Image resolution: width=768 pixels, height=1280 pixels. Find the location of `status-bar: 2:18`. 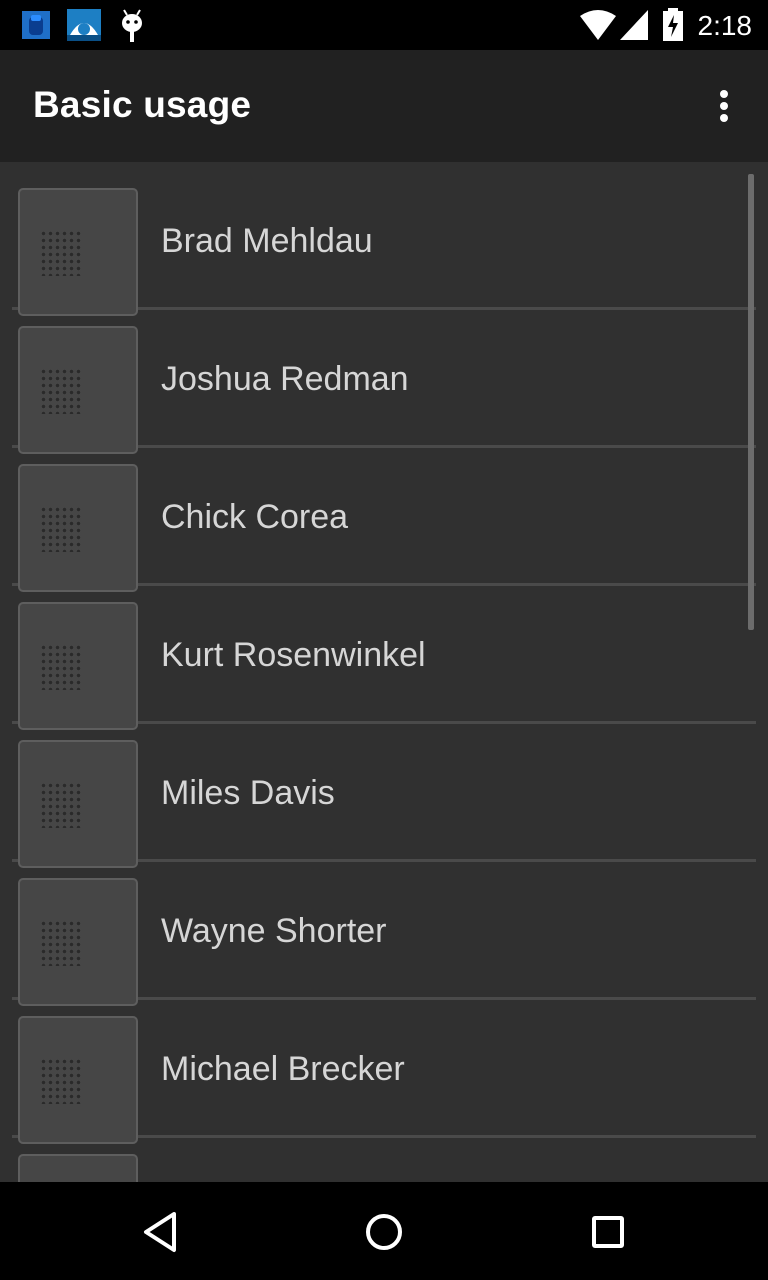

status-bar: 2:18 is located at coordinates (384, 25).